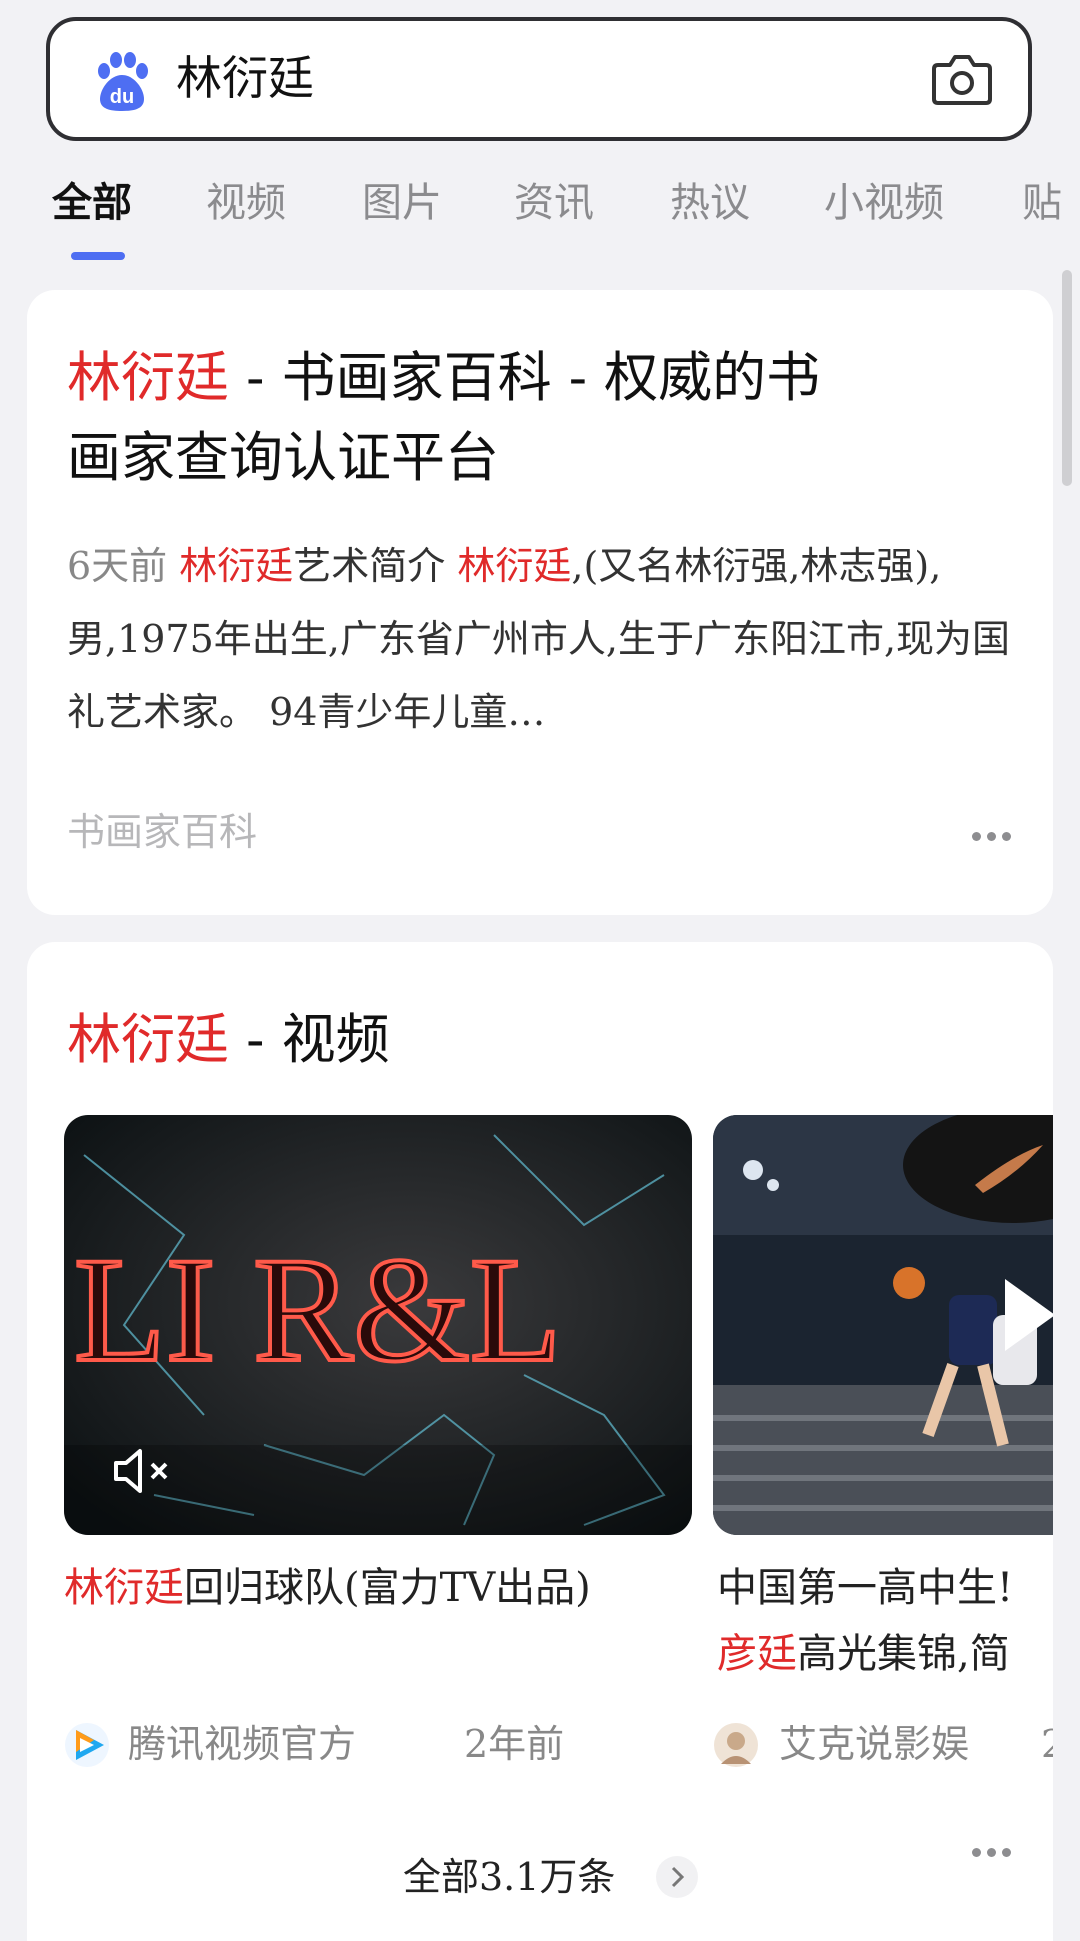  What do you see at coordinates (537, 418) in the screenshot?
I see `result-title: 林衍廷 - 书画家百科 - 权威的书画家查询认证平台` at bounding box center [537, 418].